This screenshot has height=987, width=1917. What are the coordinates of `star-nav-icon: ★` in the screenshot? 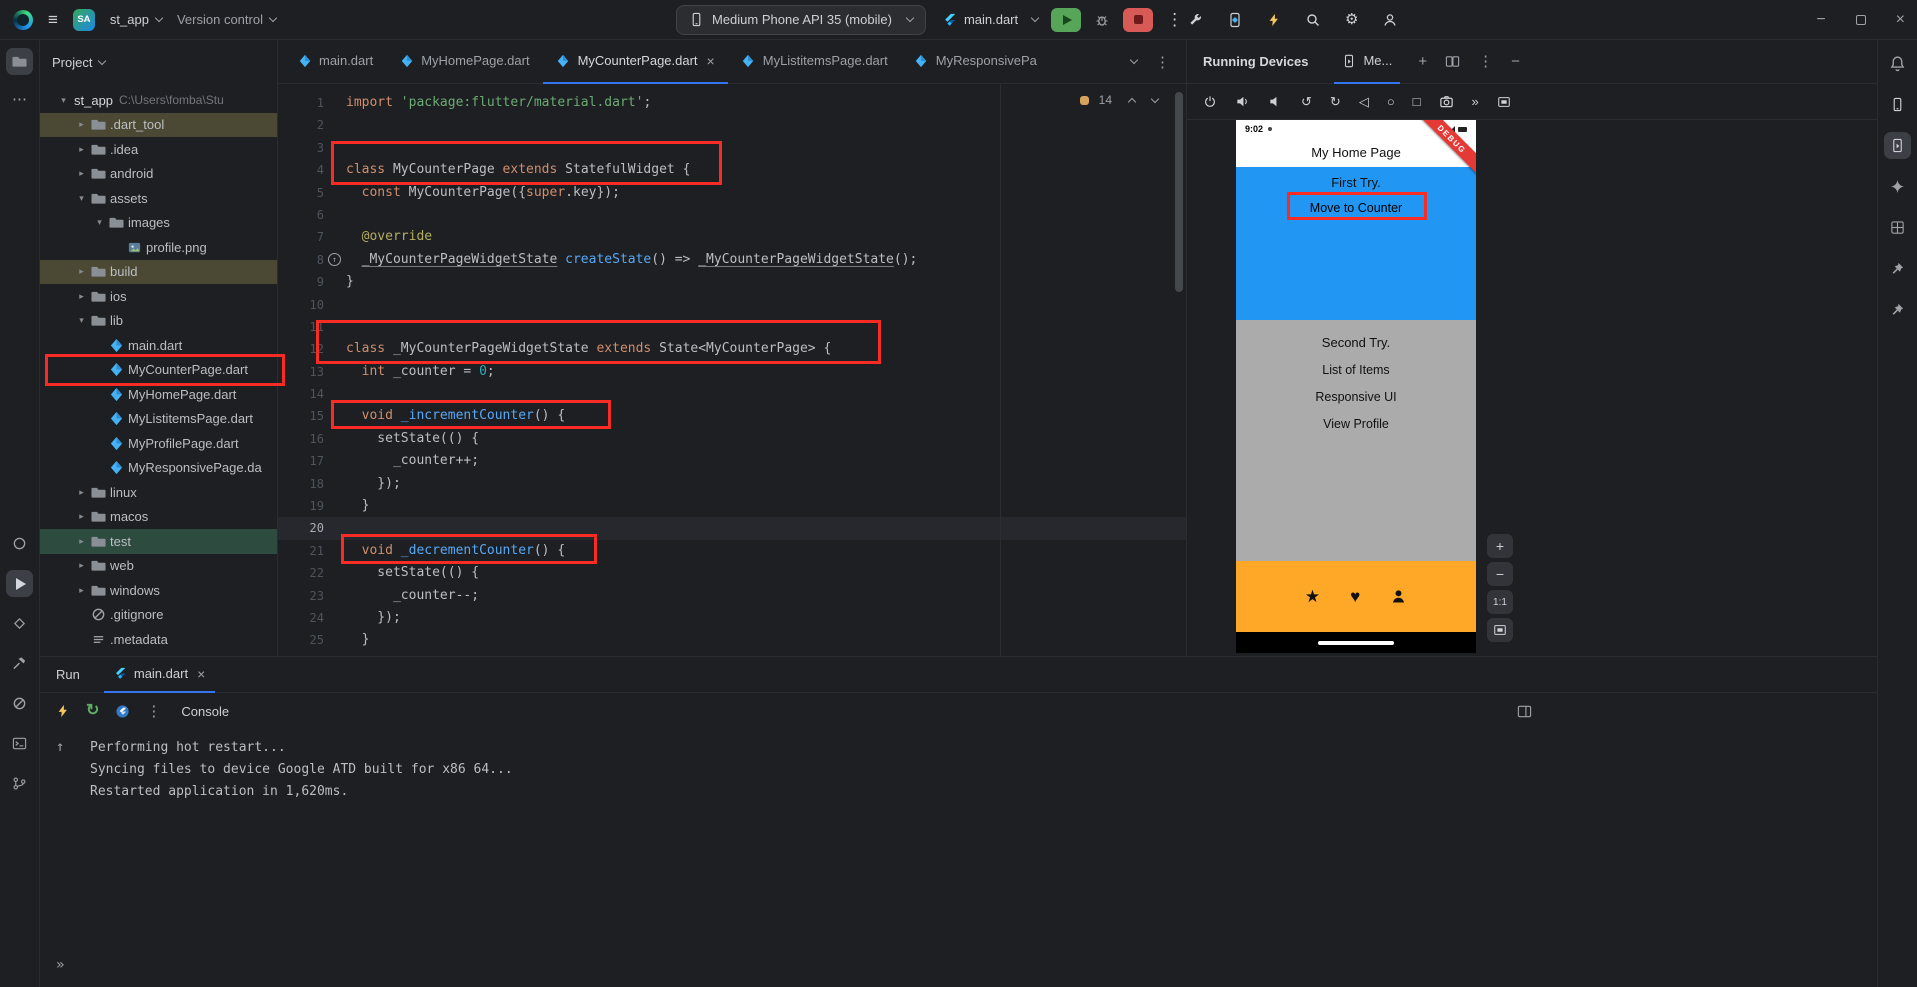 It's located at (1312, 596).